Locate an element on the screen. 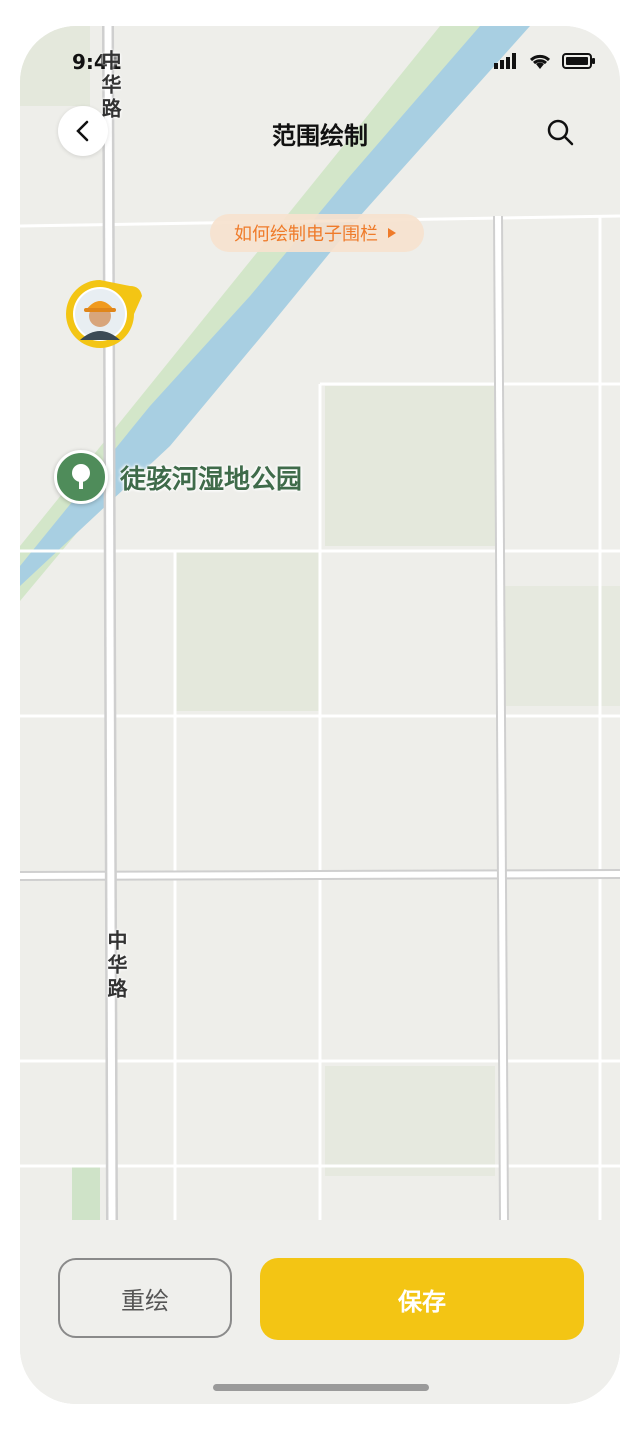 The width and height of the screenshot is (640, 1430). park-name: 徒骇河湿地公园 is located at coordinates (211, 479).